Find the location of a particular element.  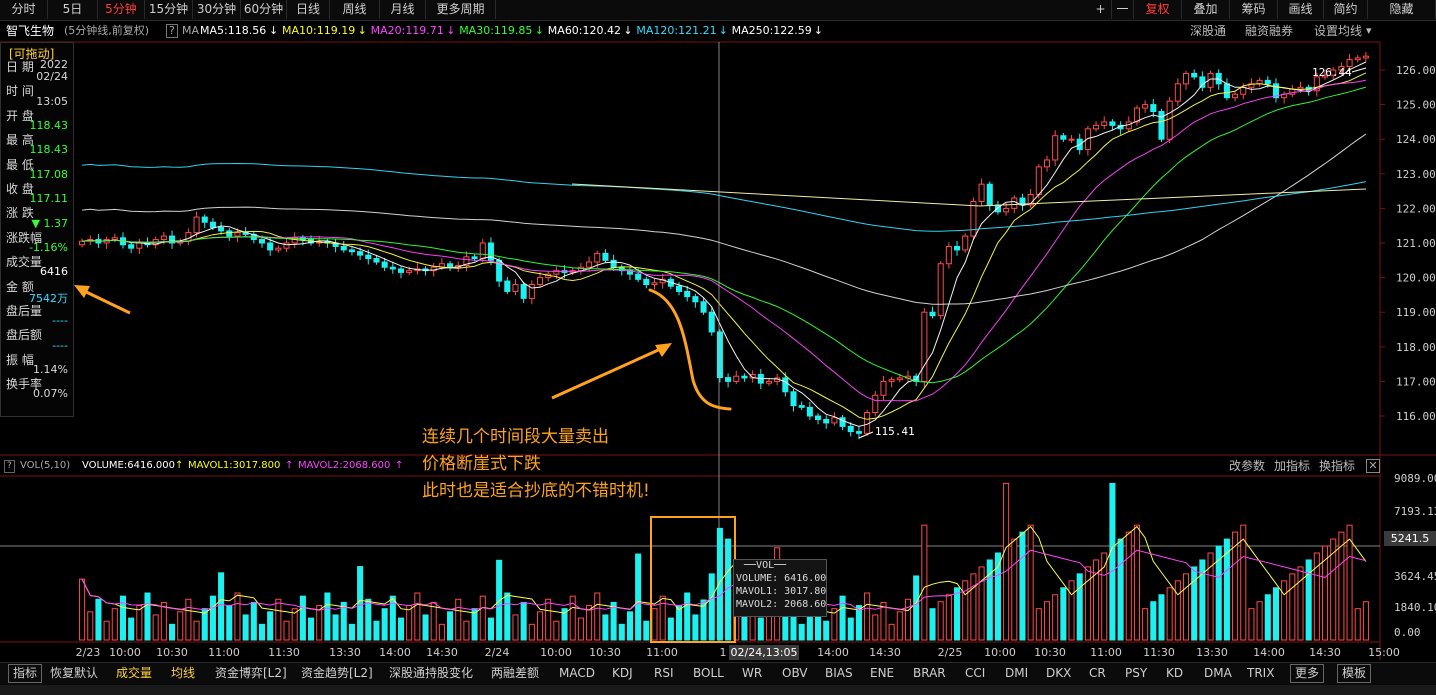

add-indicator-button: 加指标 is located at coordinates (1292, 466).